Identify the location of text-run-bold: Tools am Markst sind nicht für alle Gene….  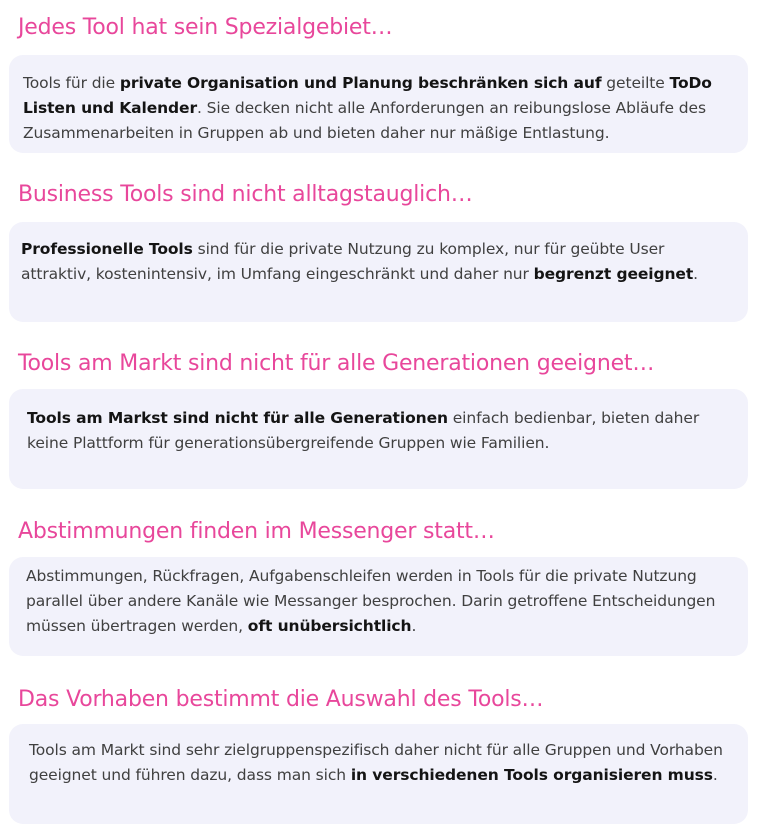
(237, 418).